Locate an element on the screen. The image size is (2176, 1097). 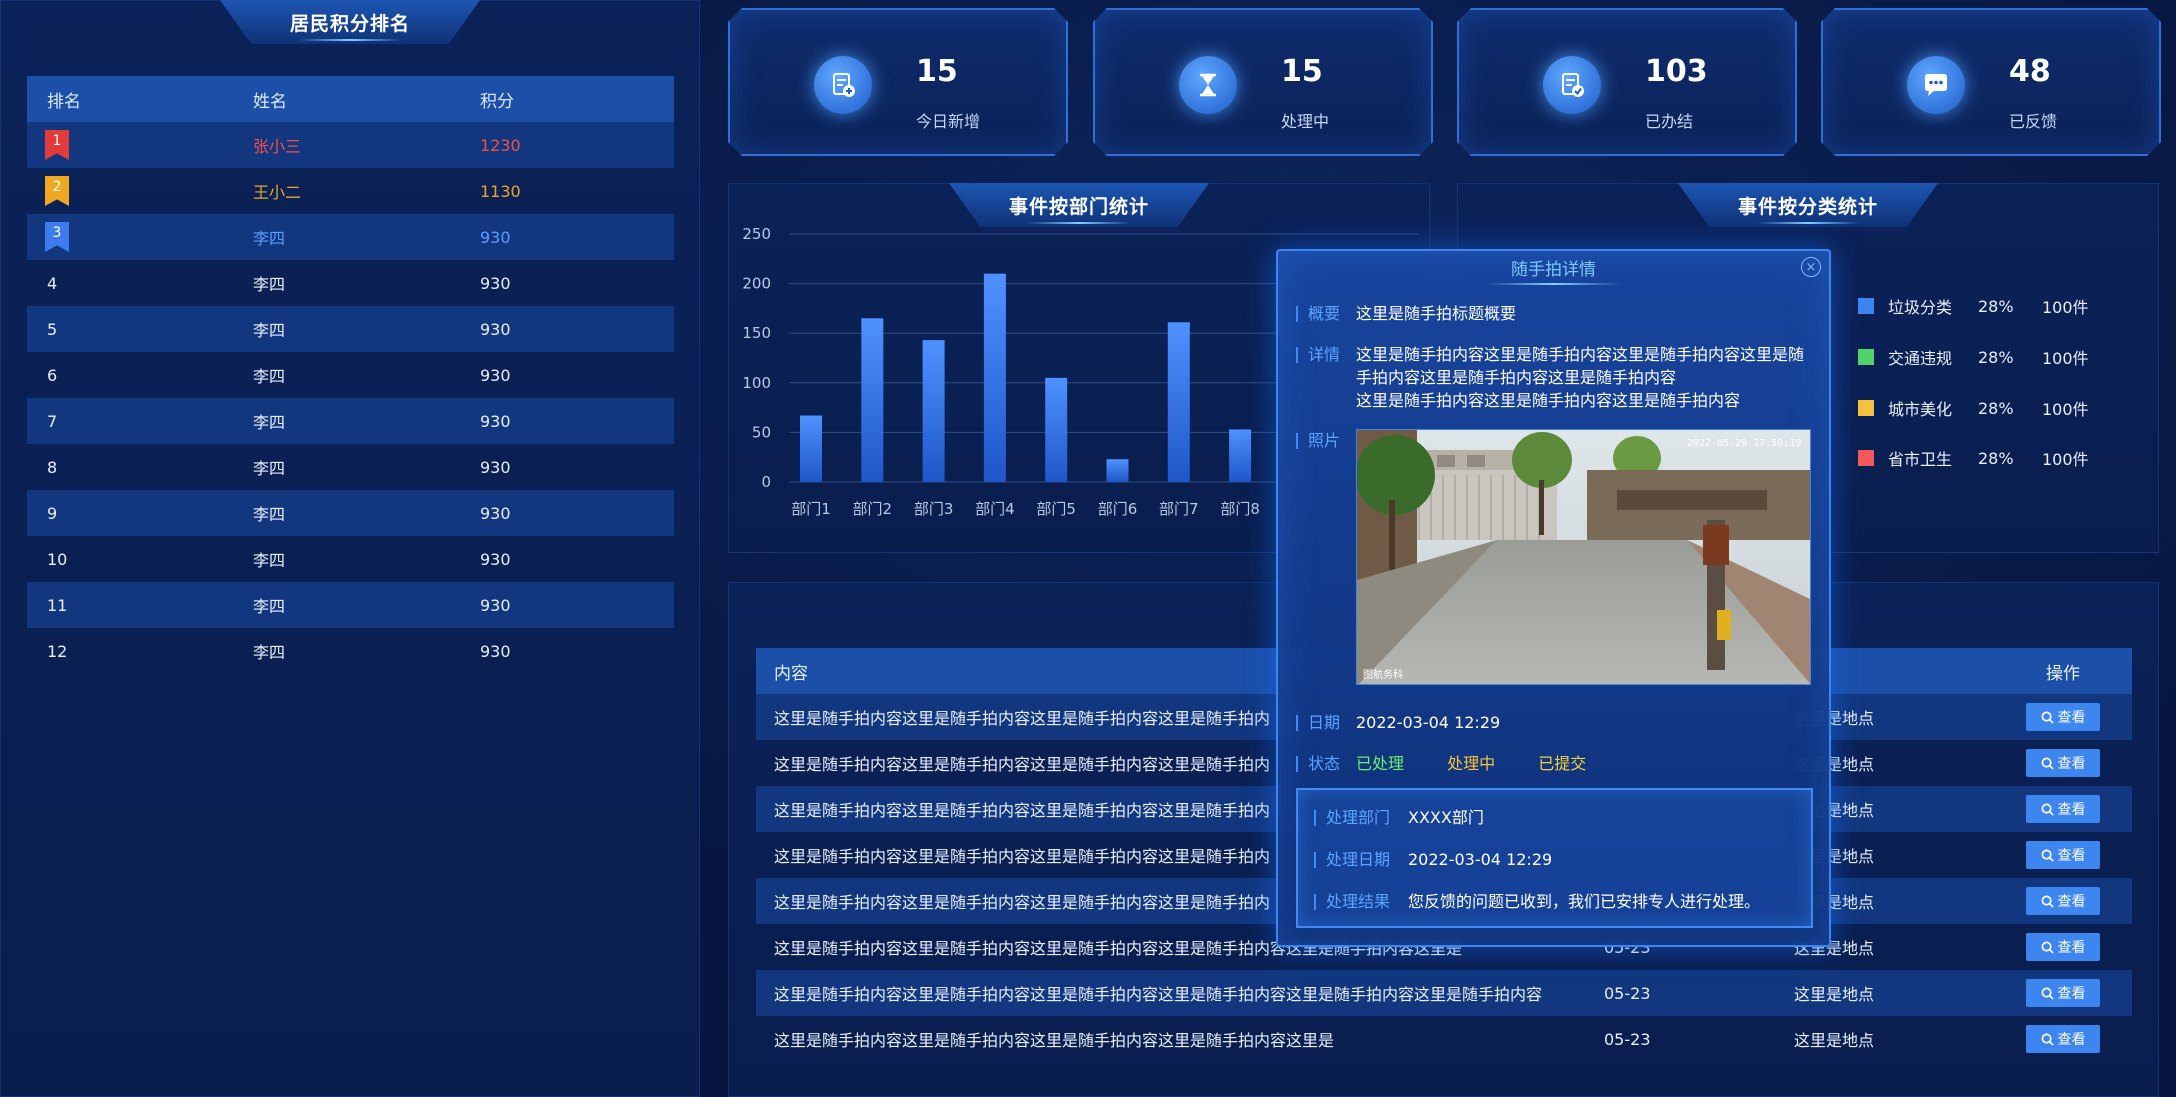
stat-label: 处理中 is located at coordinates (1305, 121).